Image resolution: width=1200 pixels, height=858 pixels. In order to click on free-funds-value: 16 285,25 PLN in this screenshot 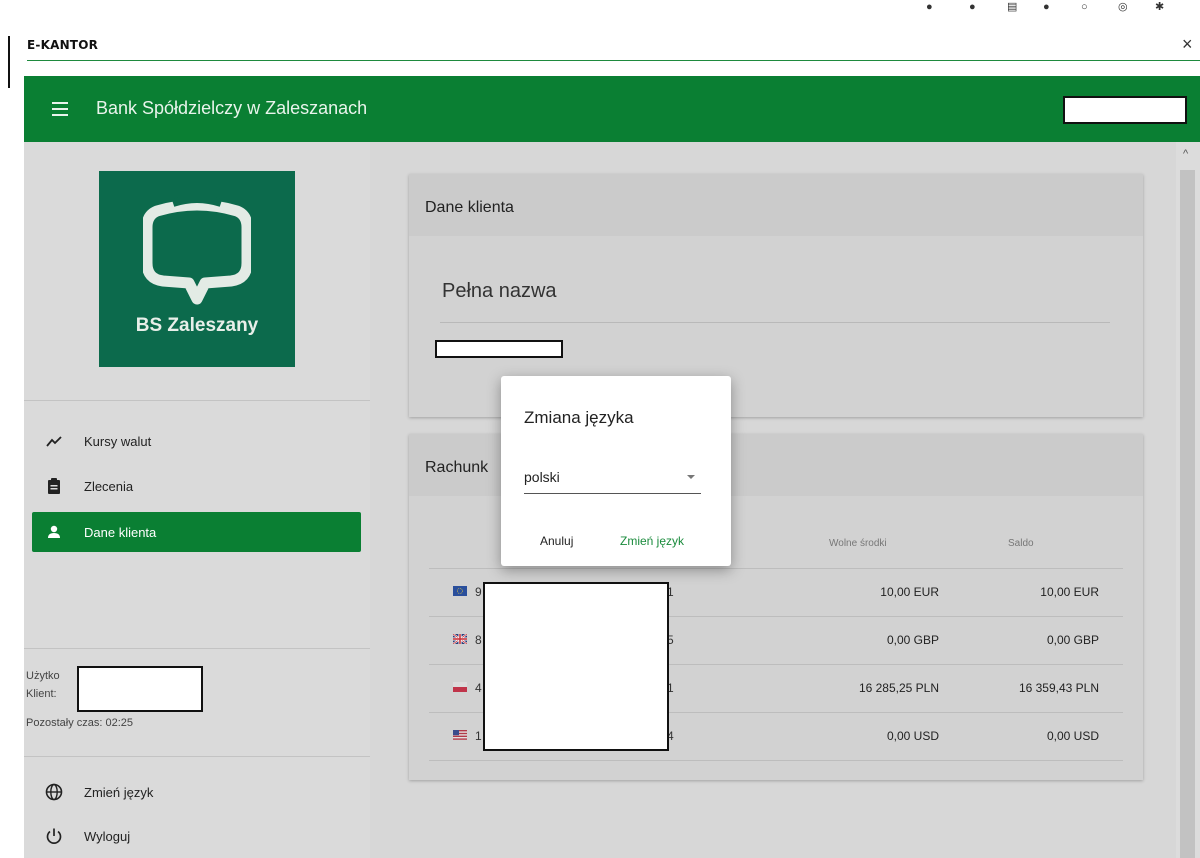, I will do `click(898, 688)`.